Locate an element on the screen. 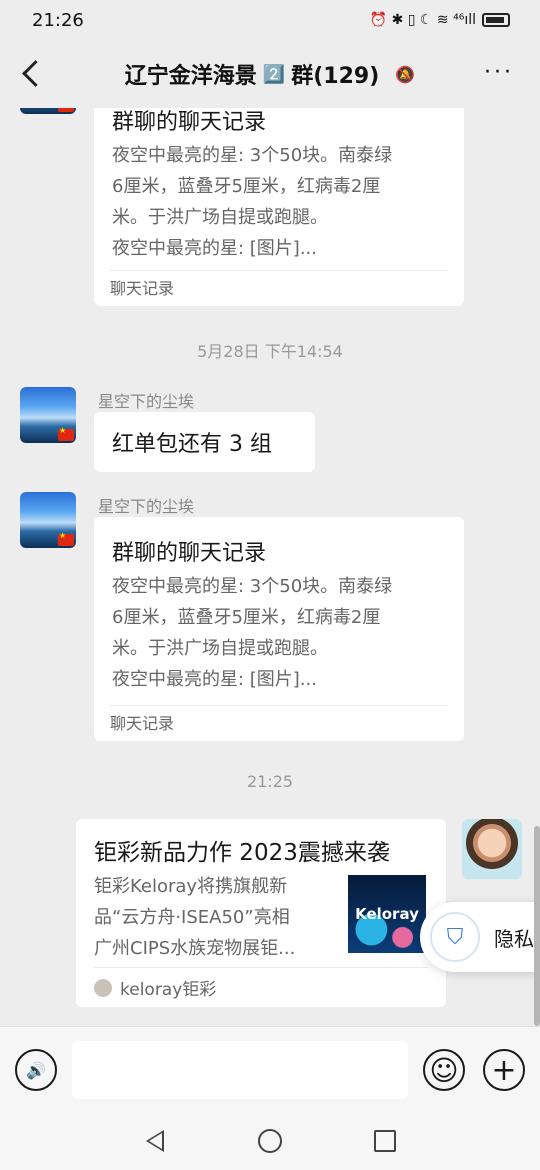 The image size is (540, 1170). status-icons: ⏰ ✱ ▯ ☾ ≋ ⁴⁶ıll is located at coordinates (440, 20).